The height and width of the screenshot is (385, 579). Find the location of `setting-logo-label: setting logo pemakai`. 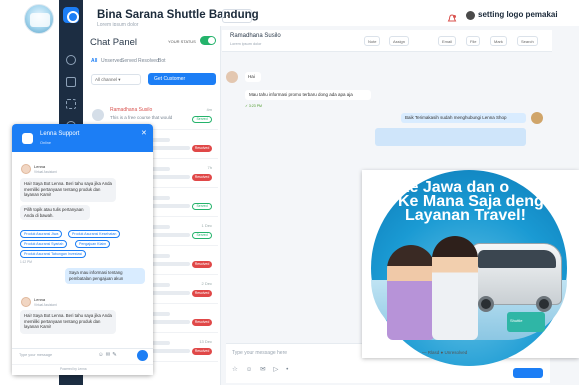

setting-logo-label: setting logo pemakai is located at coordinates (518, 14).